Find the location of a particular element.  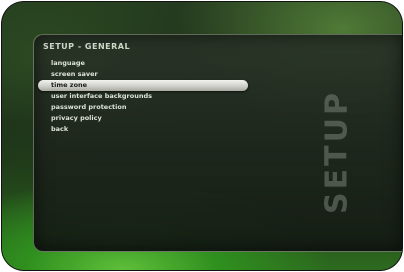

menu-item-time-zone: time zone is located at coordinates (143, 85).